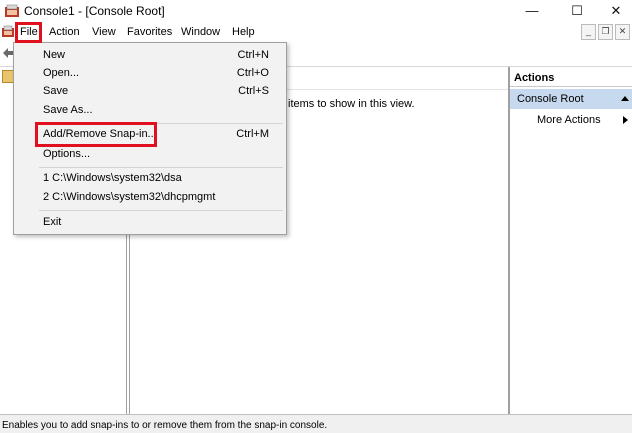  Describe the element at coordinates (104, 32) in the screenshot. I see `menu-view: View` at that location.